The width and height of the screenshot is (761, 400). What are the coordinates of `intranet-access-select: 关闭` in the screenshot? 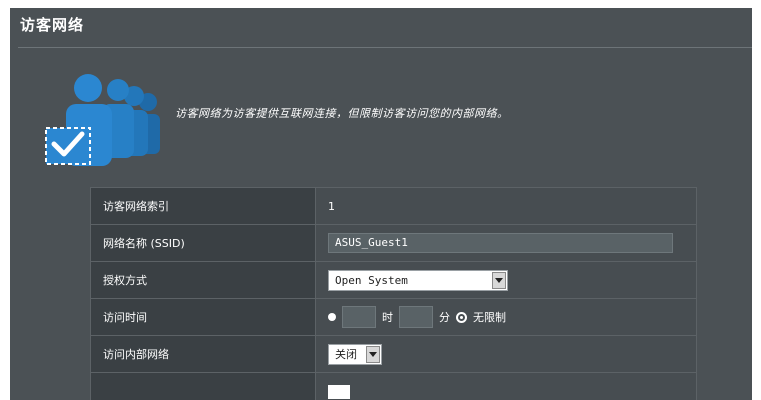 It's located at (355, 354).